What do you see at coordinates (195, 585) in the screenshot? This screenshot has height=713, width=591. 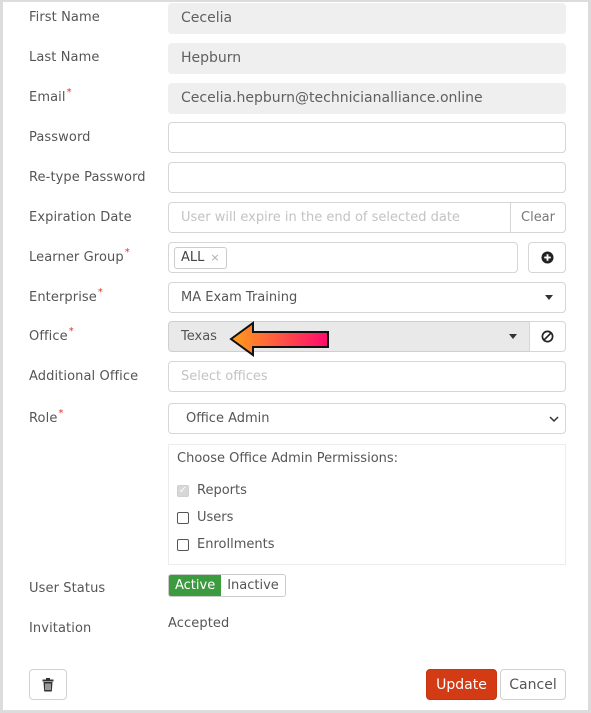 I see `status-active-button: Active` at bounding box center [195, 585].